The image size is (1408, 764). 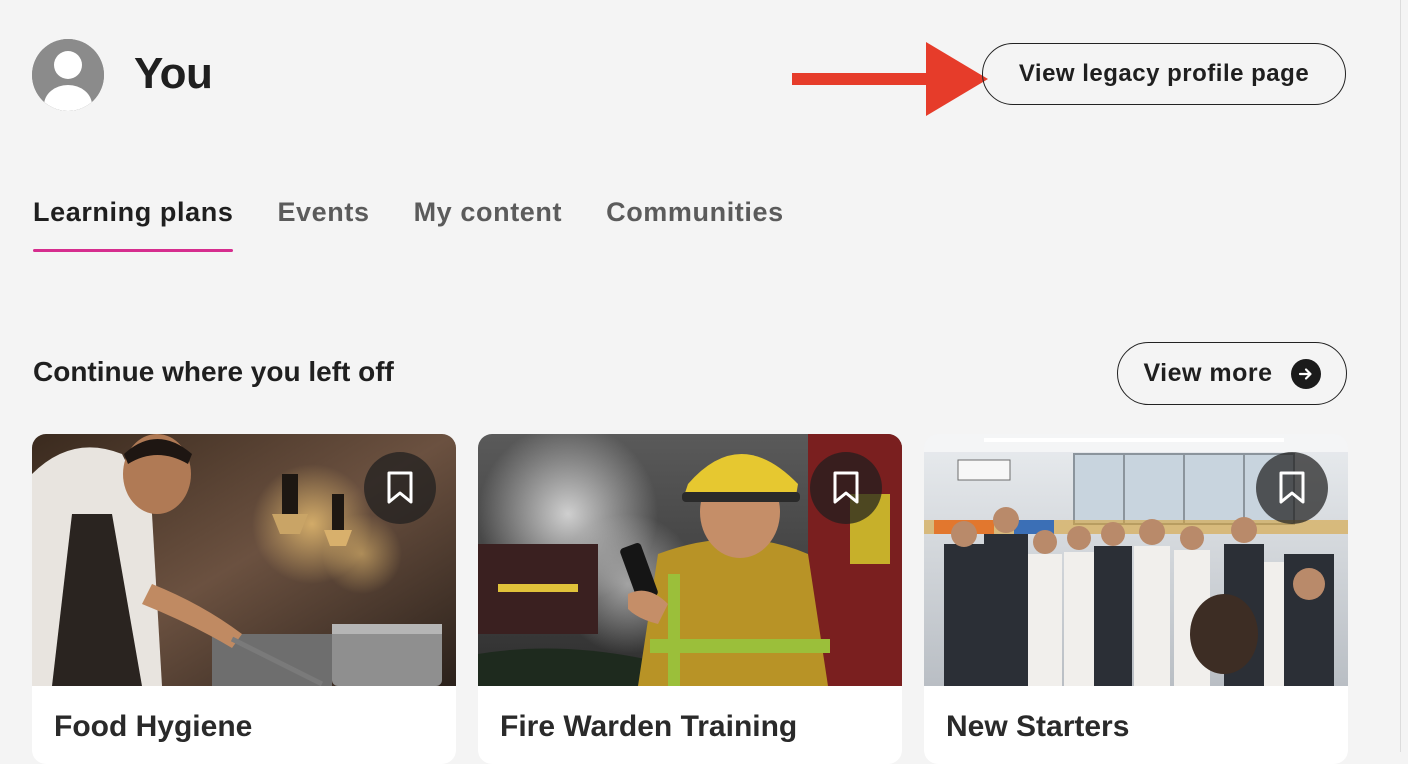 I want to click on view-legacy-profile-button: View legacy profile page, so click(x=1164, y=74).